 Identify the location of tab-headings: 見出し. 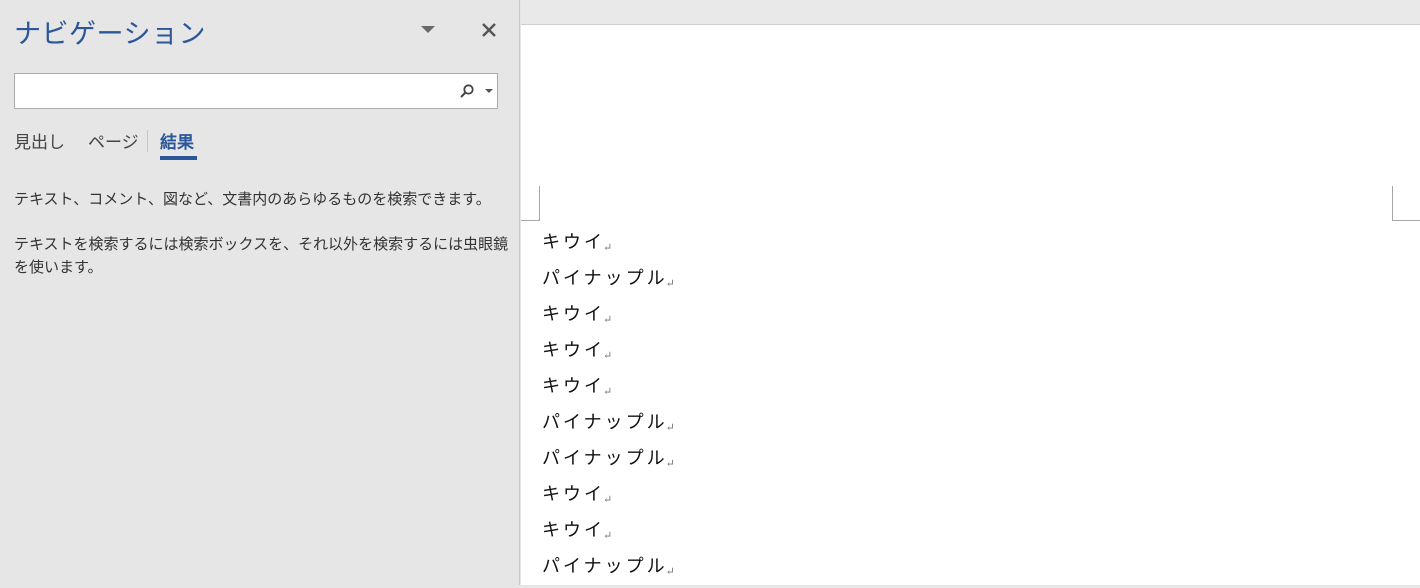
(39, 140).